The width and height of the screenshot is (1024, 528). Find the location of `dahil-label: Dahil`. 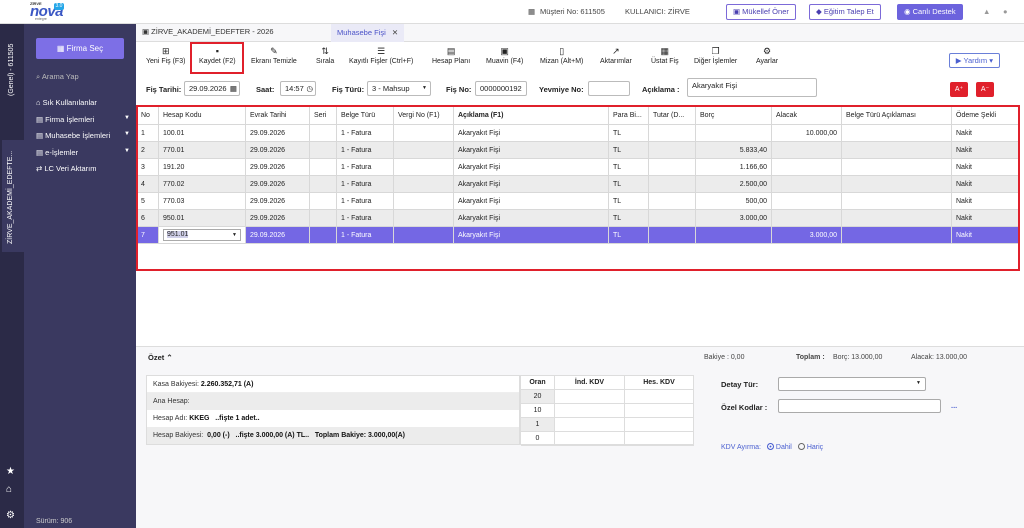

dahil-label: Dahil is located at coordinates (784, 447).